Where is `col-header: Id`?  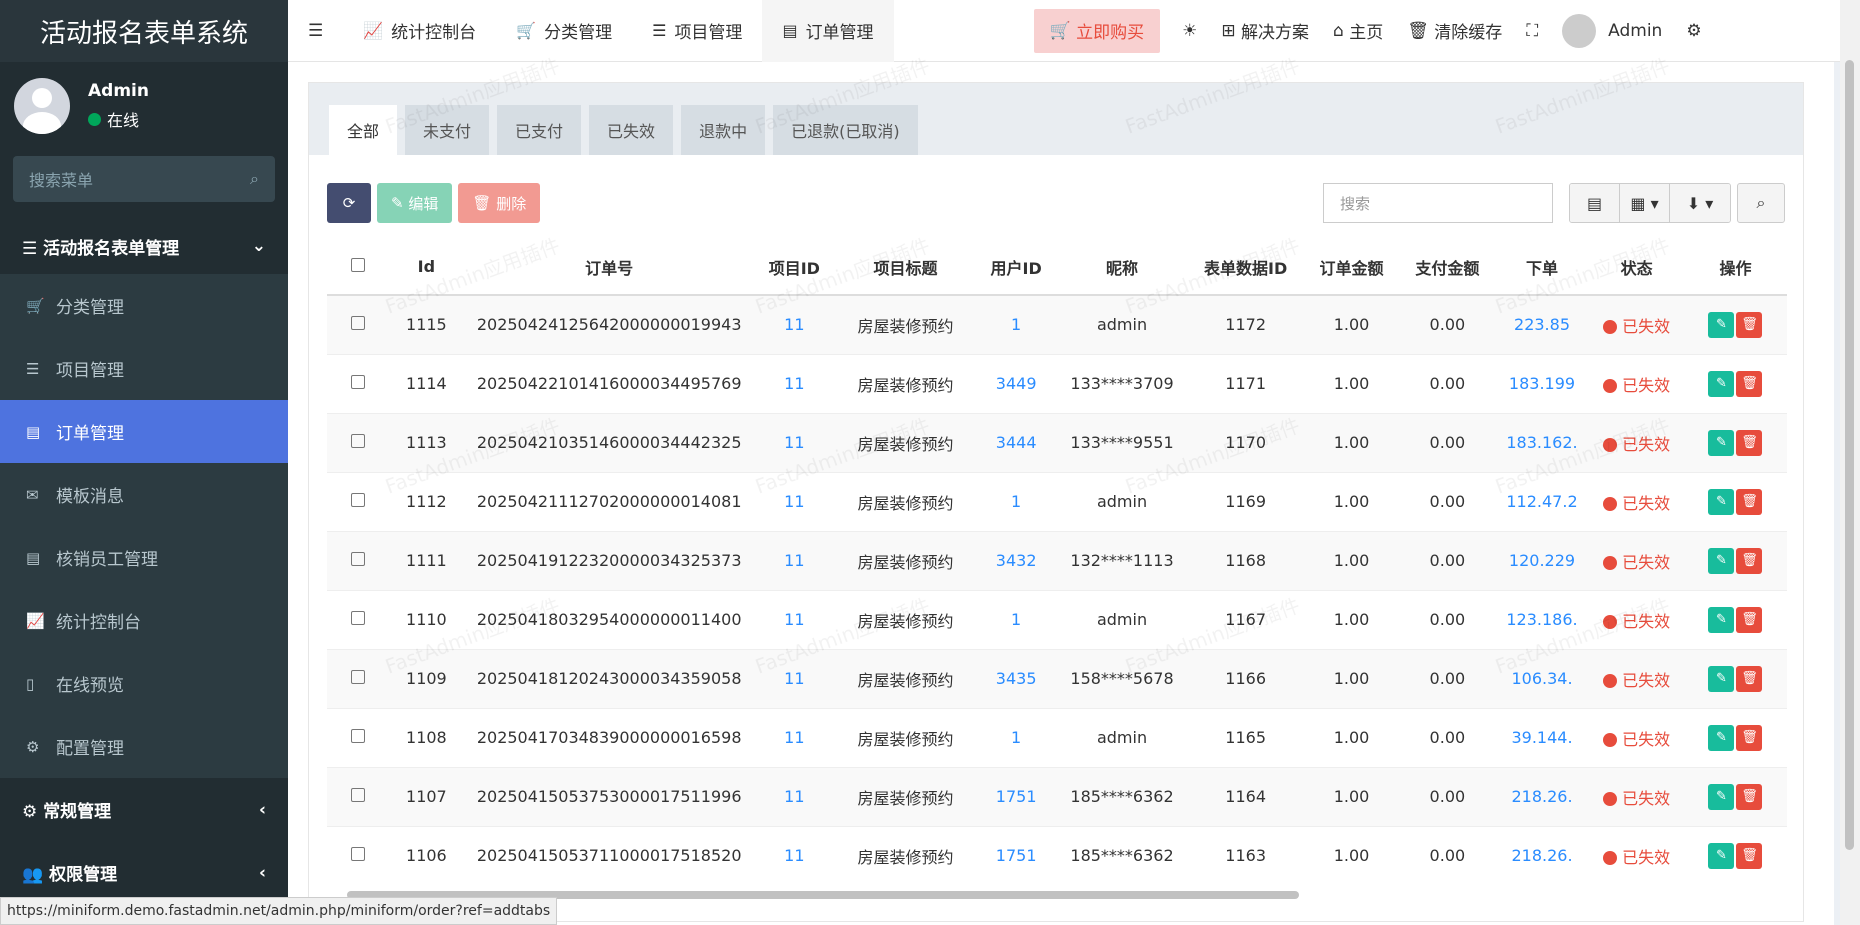
col-header: Id is located at coordinates (426, 267).